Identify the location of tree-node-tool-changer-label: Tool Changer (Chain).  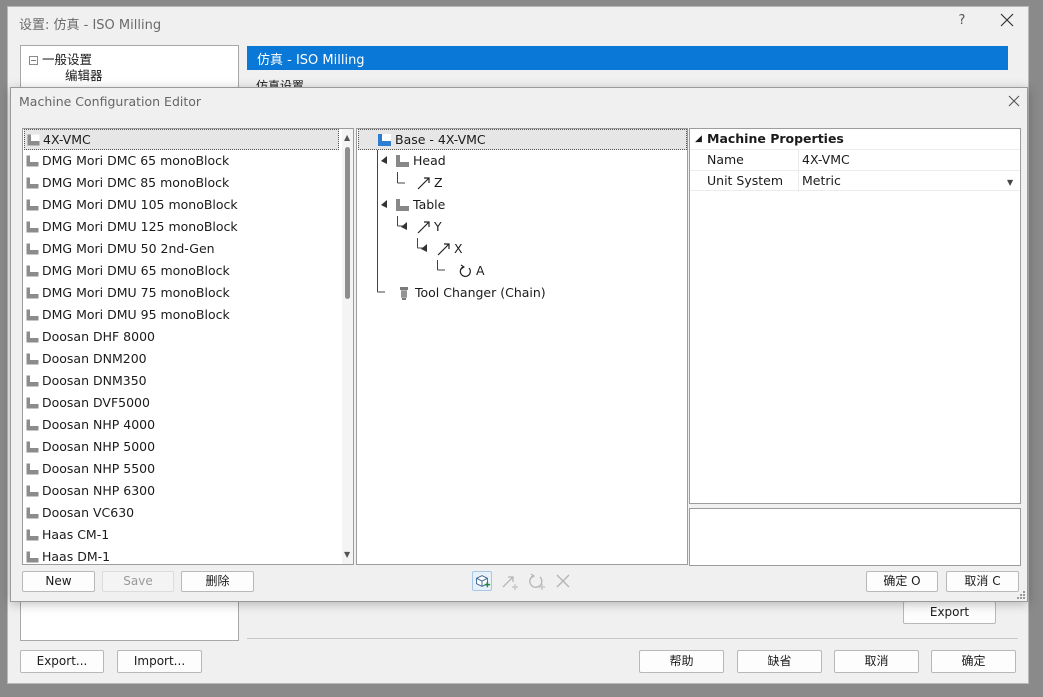
(480, 292).